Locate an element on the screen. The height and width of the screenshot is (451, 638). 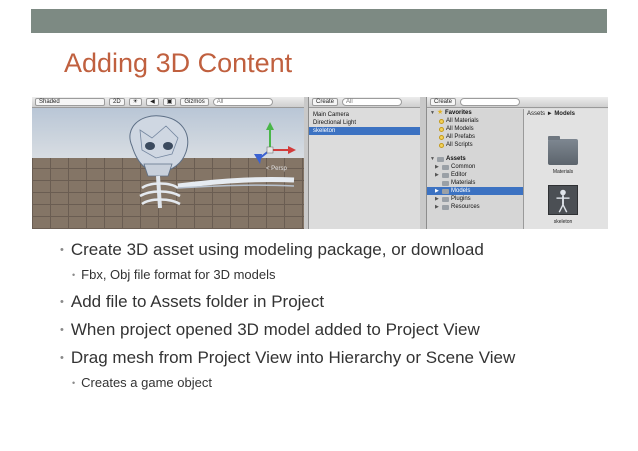
star-icon: ★ is located at coordinates (440, 112).